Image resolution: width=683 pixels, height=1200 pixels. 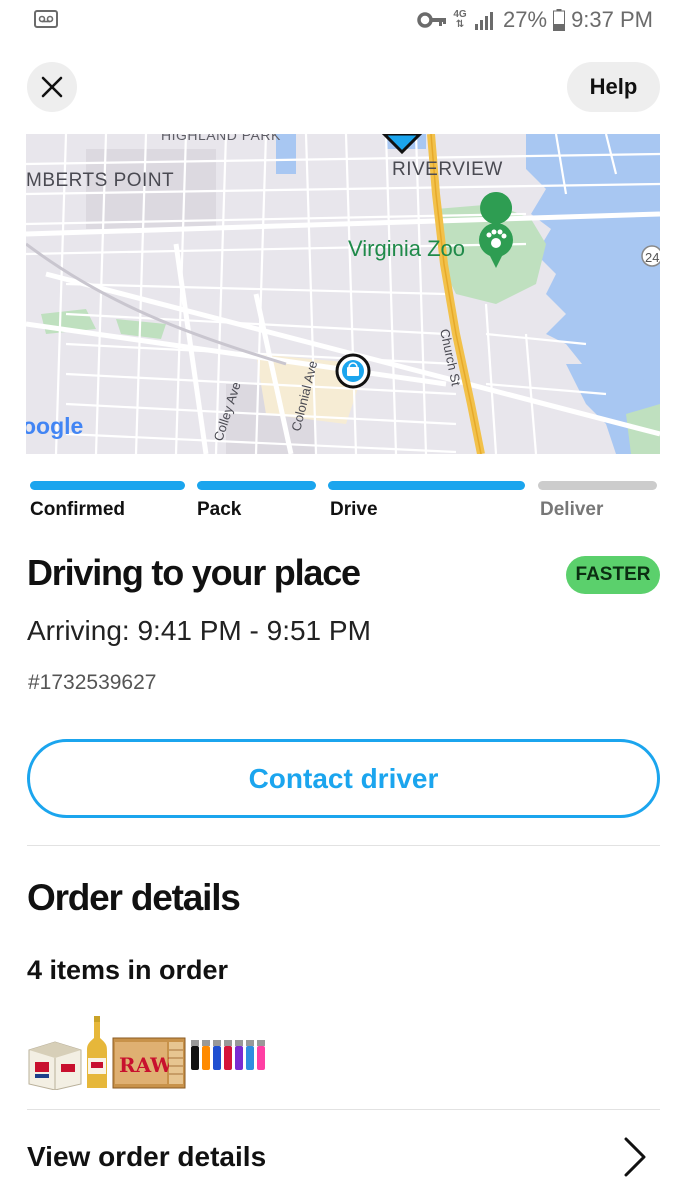 What do you see at coordinates (97, 1052) in the screenshot?
I see `beer-bottle-thumbnail` at bounding box center [97, 1052].